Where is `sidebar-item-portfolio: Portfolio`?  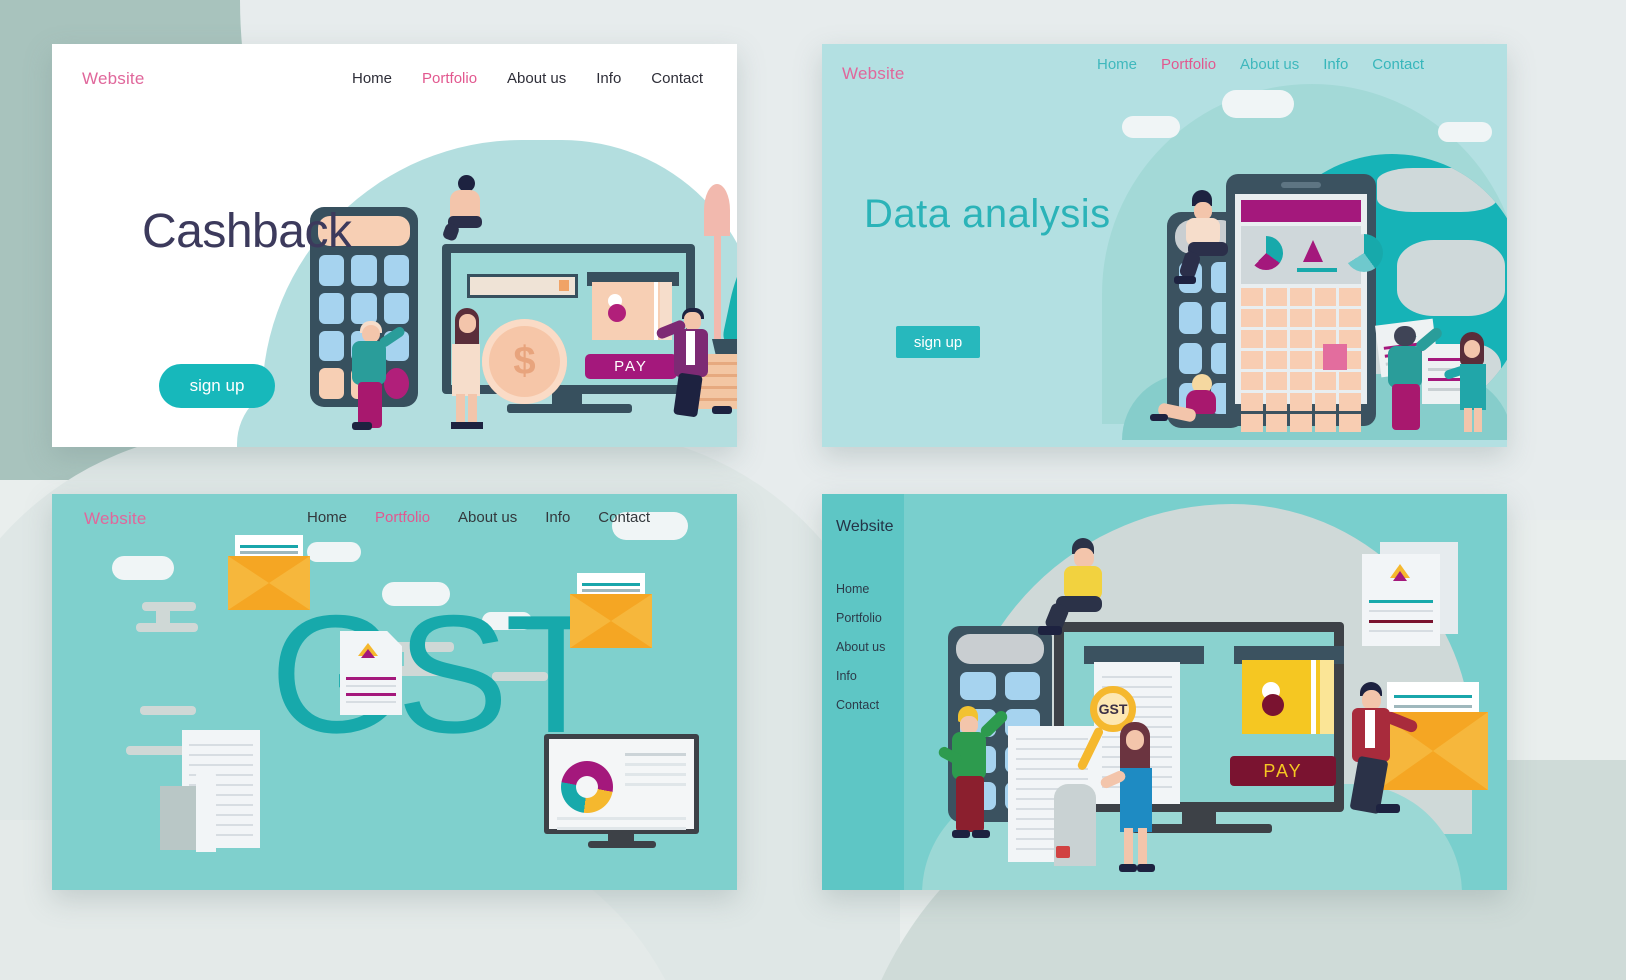
sidebar-item-portfolio: Portfolio is located at coordinates (860, 618).